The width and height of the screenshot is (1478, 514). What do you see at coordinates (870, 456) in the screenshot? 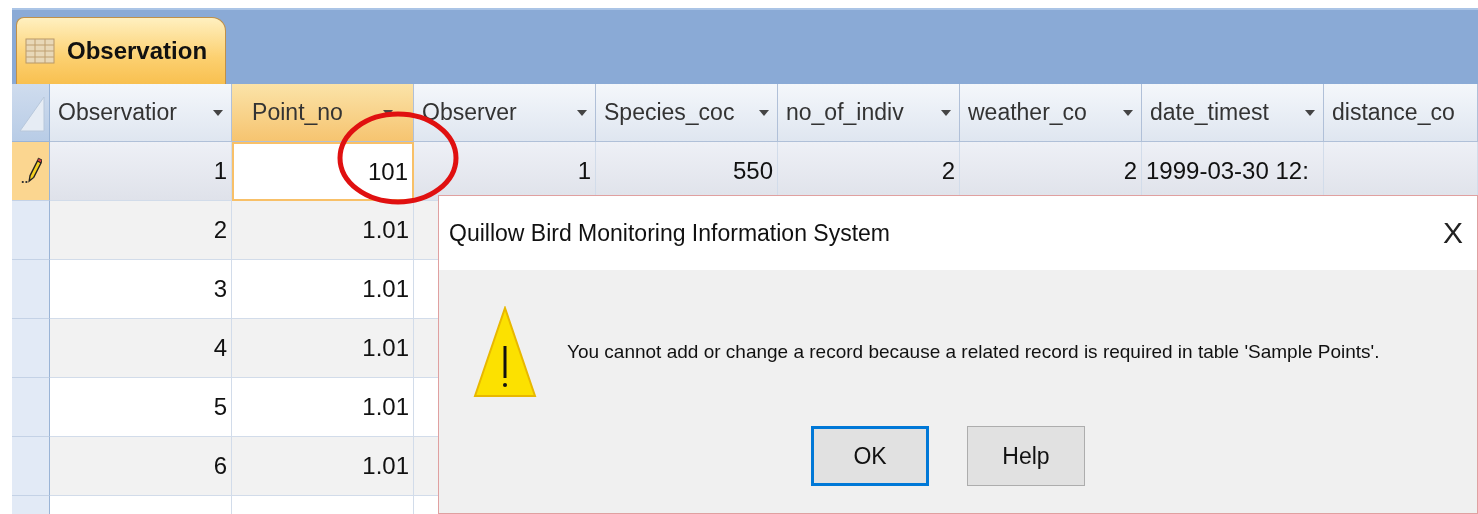
I see `ok-button: OK` at bounding box center [870, 456].